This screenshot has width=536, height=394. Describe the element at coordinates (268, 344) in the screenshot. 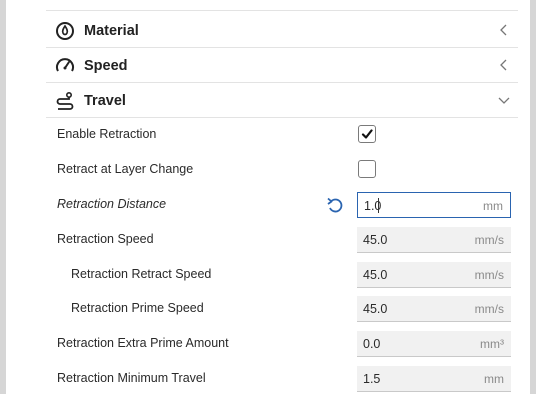

I see `setting-retraction-extra-prime-amount: Retraction Extra Prime Amount 0.0 mm³` at that location.